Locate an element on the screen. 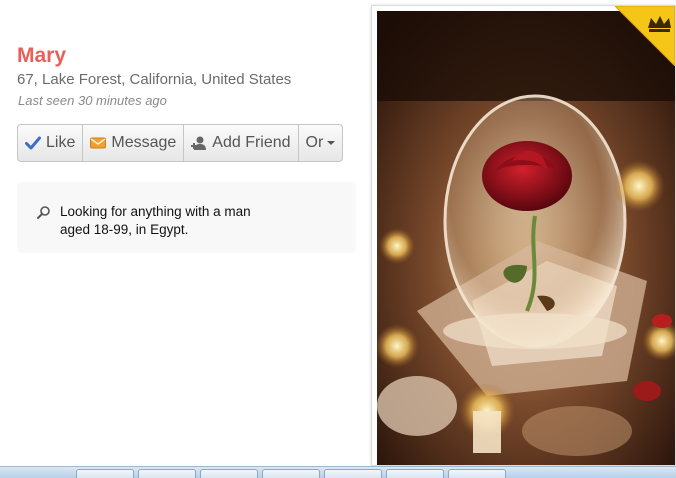 The width and height of the screenshot is (676, 478). taskbar is located at coordinates (338, 472).